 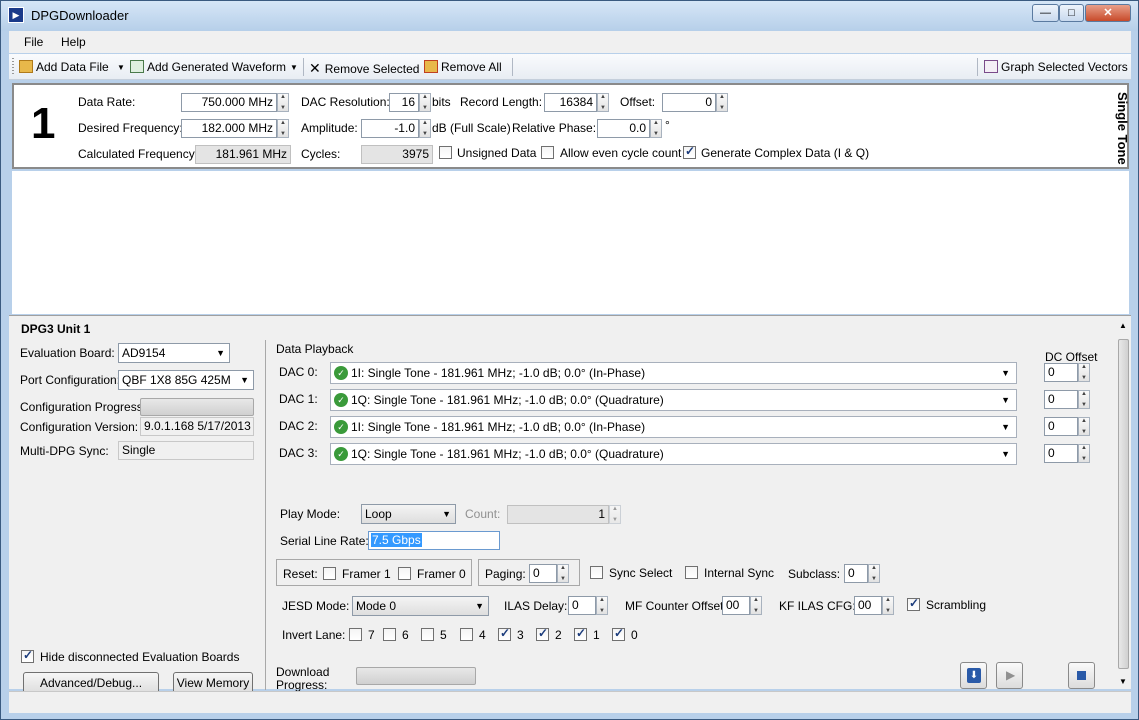 I want to click on cycles-label: Cycles:, so click(x=321, y=154).